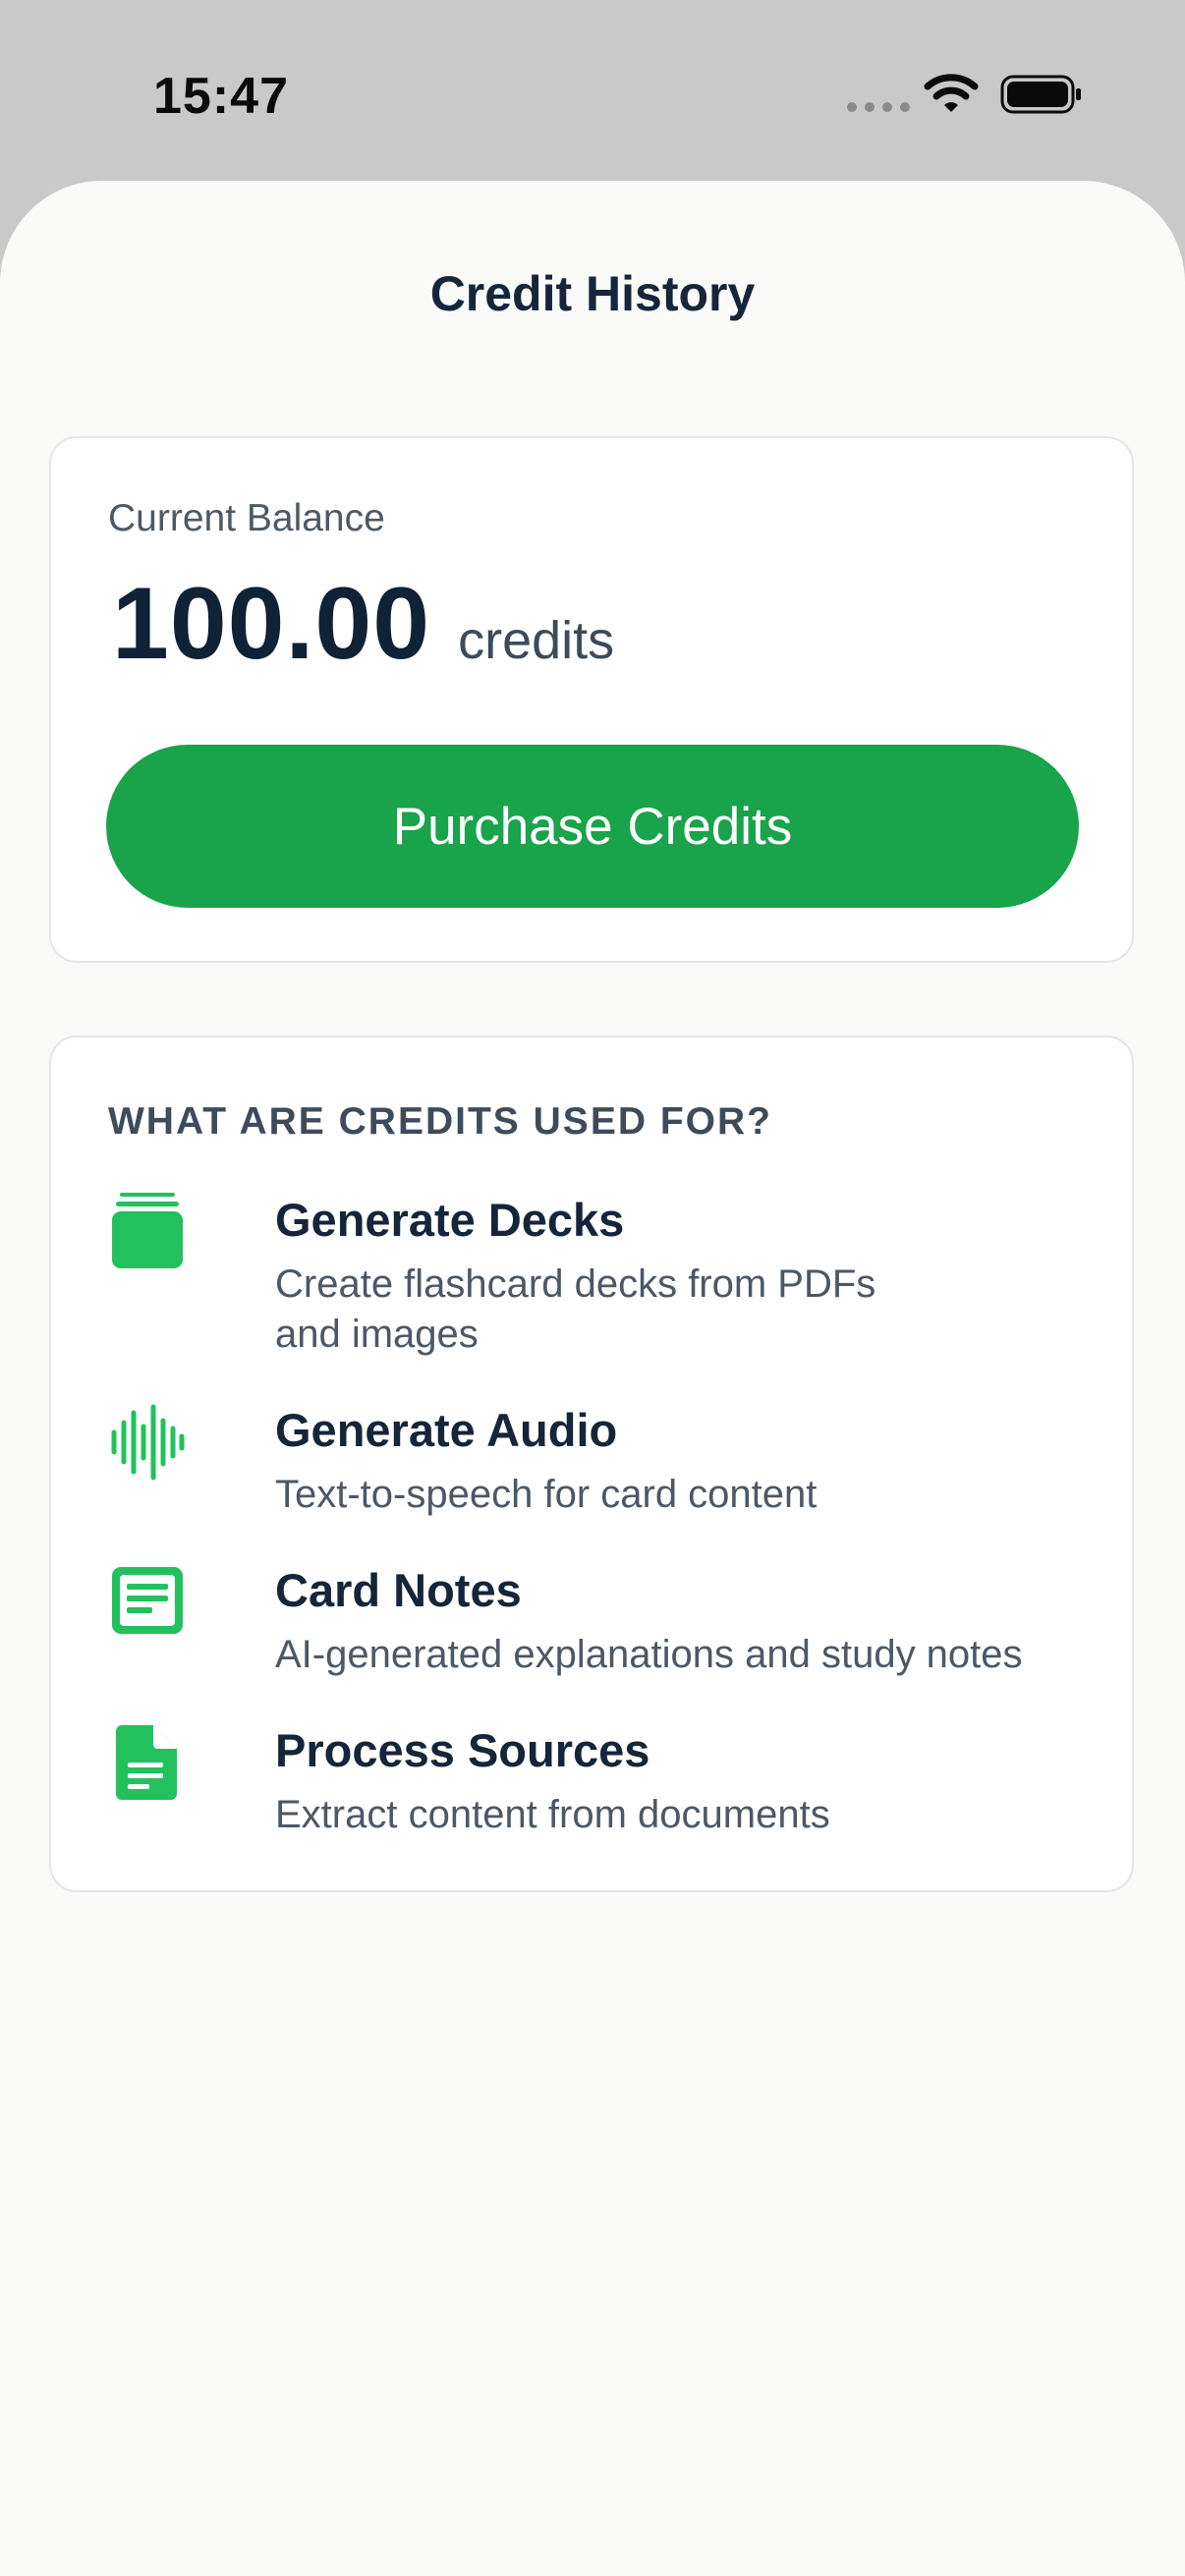 The width and height of the screenshot is (1185, 2576). What do you see at coordinates (272, 624) in the screenshot?
I see `balance-amount: 100.00` at bounding box center [272, 624].